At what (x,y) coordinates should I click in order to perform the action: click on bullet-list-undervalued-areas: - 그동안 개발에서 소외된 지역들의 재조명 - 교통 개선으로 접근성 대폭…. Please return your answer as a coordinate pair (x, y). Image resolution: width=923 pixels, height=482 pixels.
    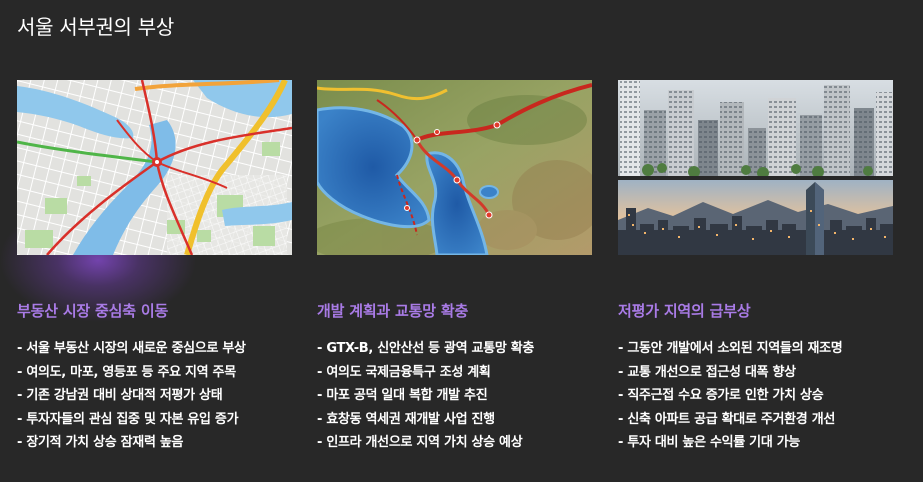
    Looking at the image, I should click on (763, 396).